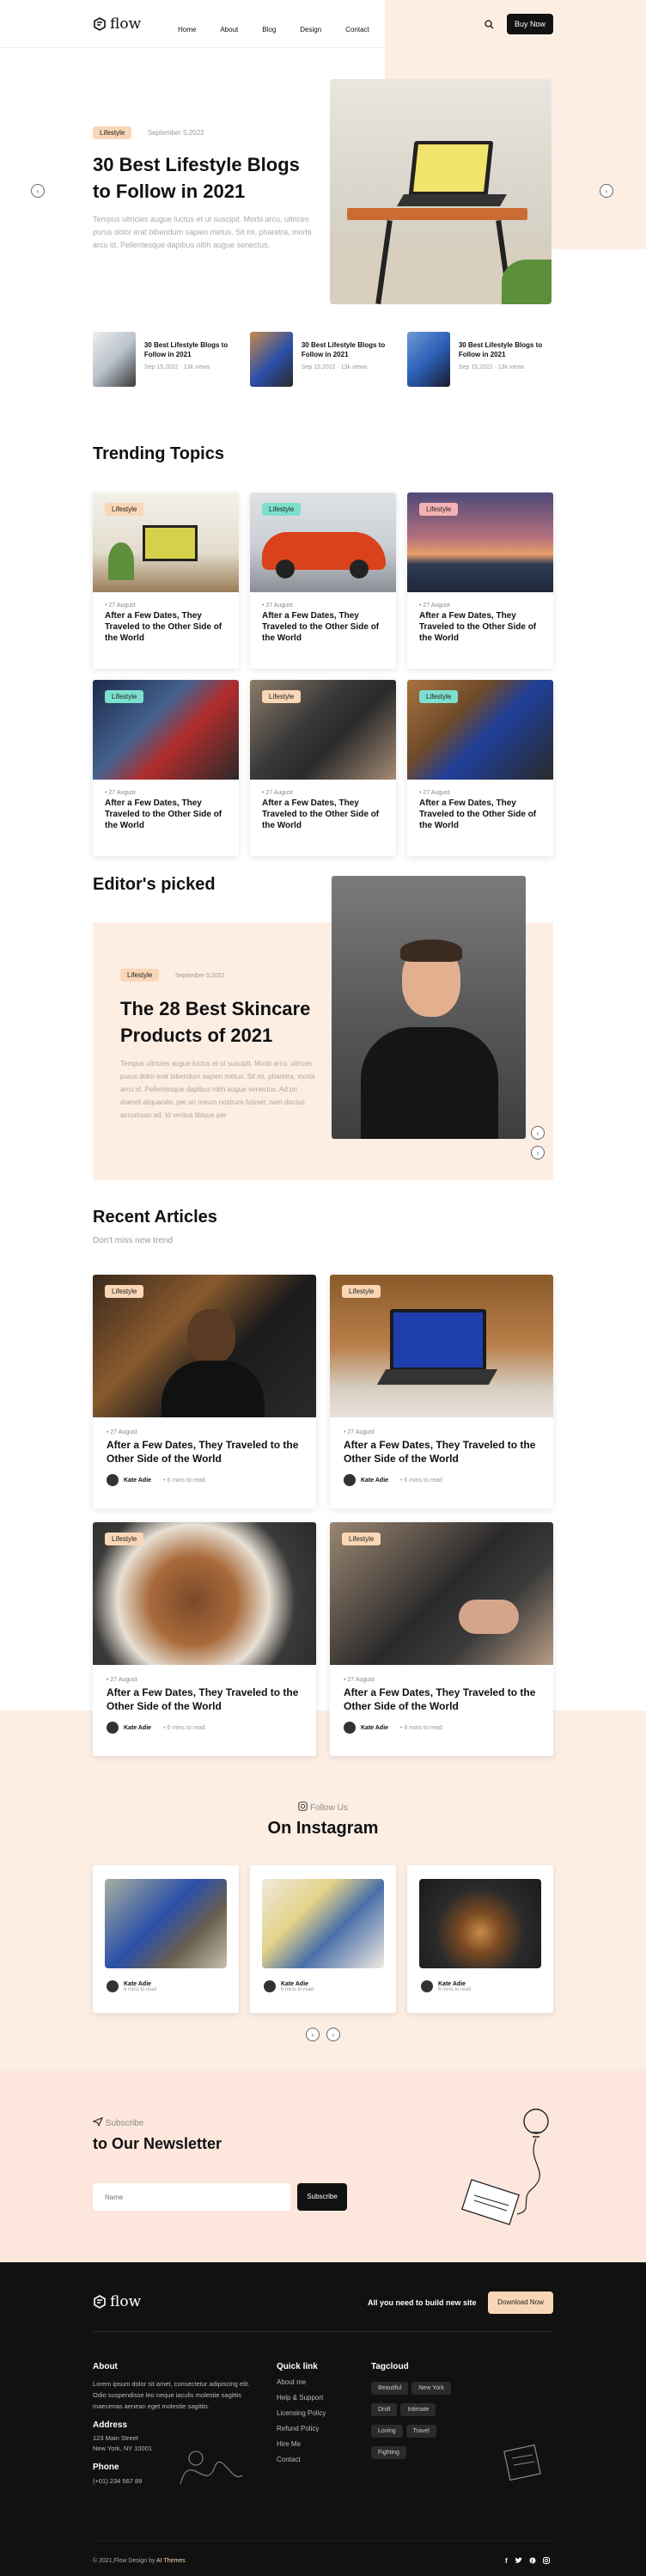 The width and height of the screenshot is (646, 2576). What do you see at coordinates (100, 24) in the screenshot?
I see `logo-icon` at bounding box center [100, 24].